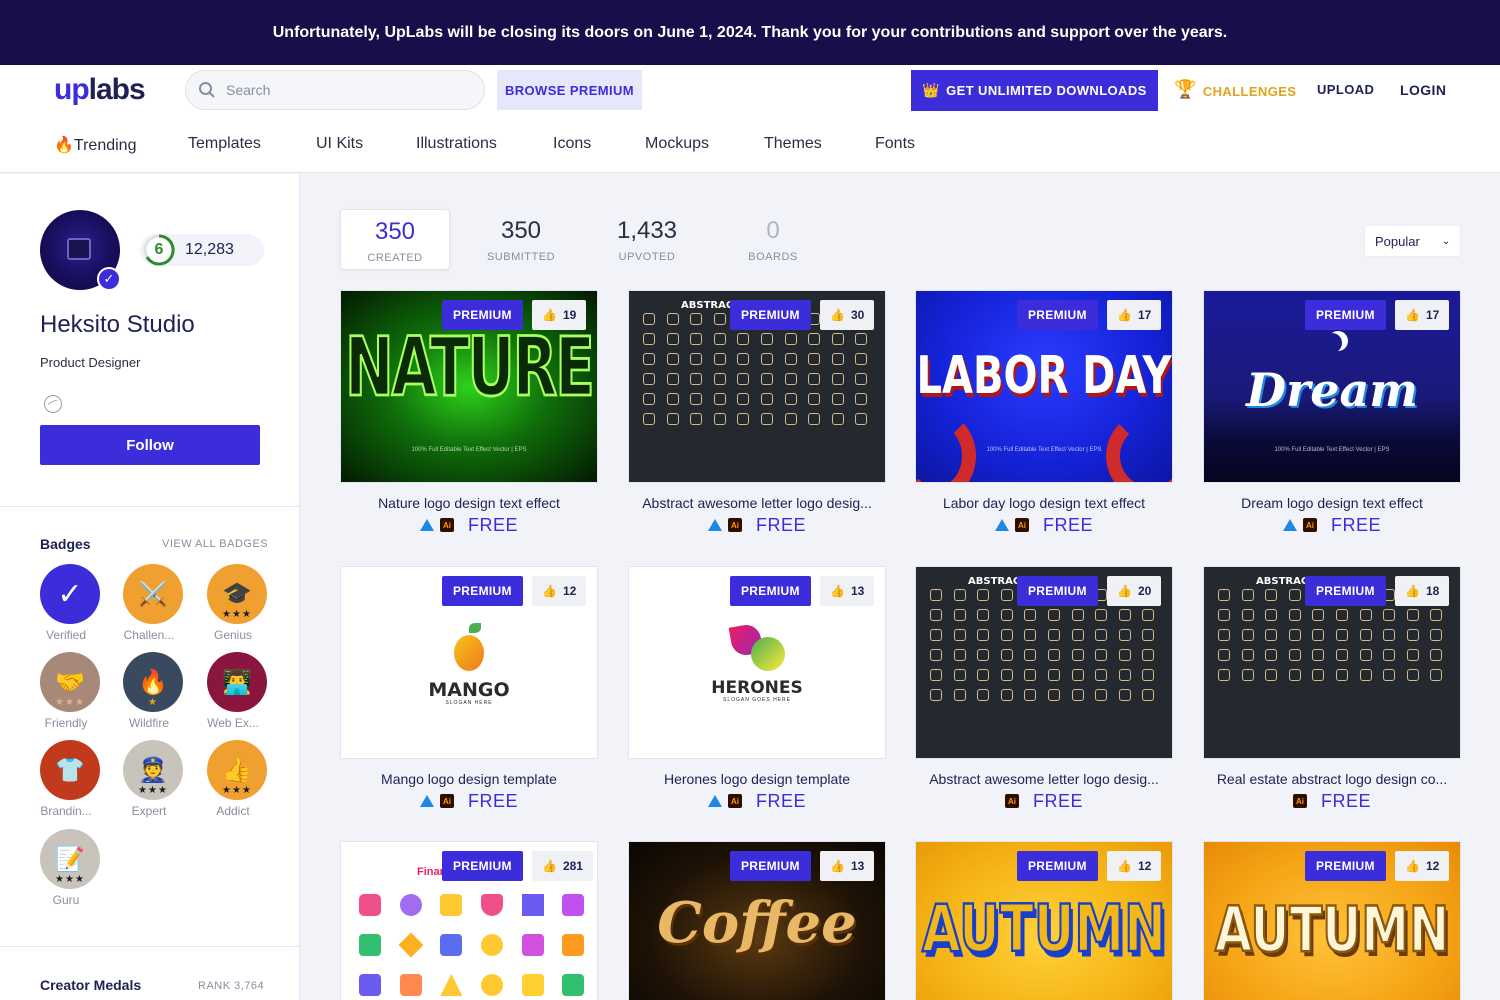 Image resolution: width=1500 pixels, height=1000 pixels. I want to click on heron-body-icon, so click(768, 654).